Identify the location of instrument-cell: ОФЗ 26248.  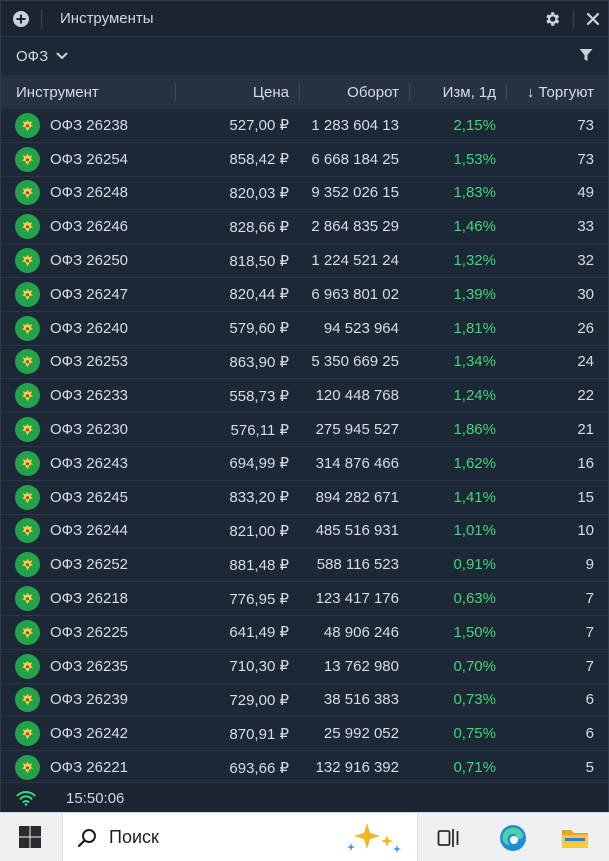
(88, 193).